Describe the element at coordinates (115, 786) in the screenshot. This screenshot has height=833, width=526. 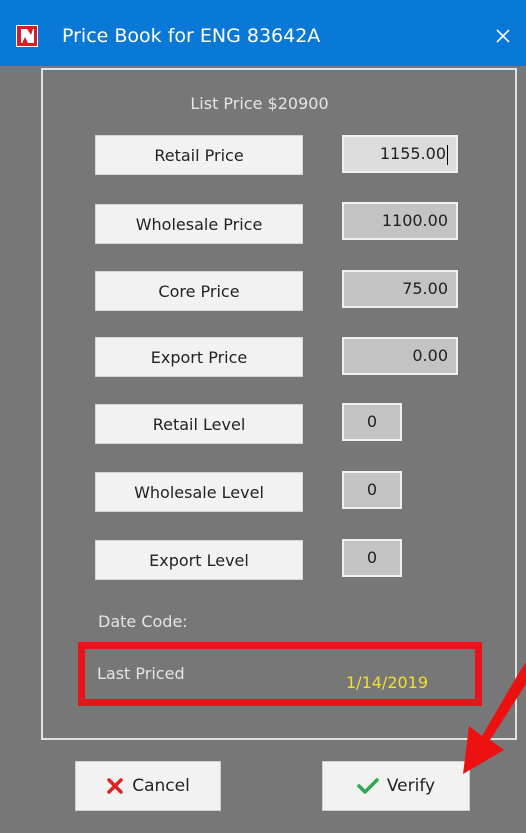
I see `cancel-x-icon` at that location.